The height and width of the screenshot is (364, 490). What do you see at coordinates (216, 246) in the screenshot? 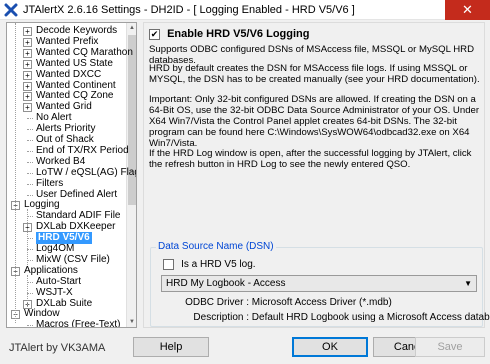
I see `dsn-group-title: Data Source Name (DSN)` at bounding box center [216, 246].